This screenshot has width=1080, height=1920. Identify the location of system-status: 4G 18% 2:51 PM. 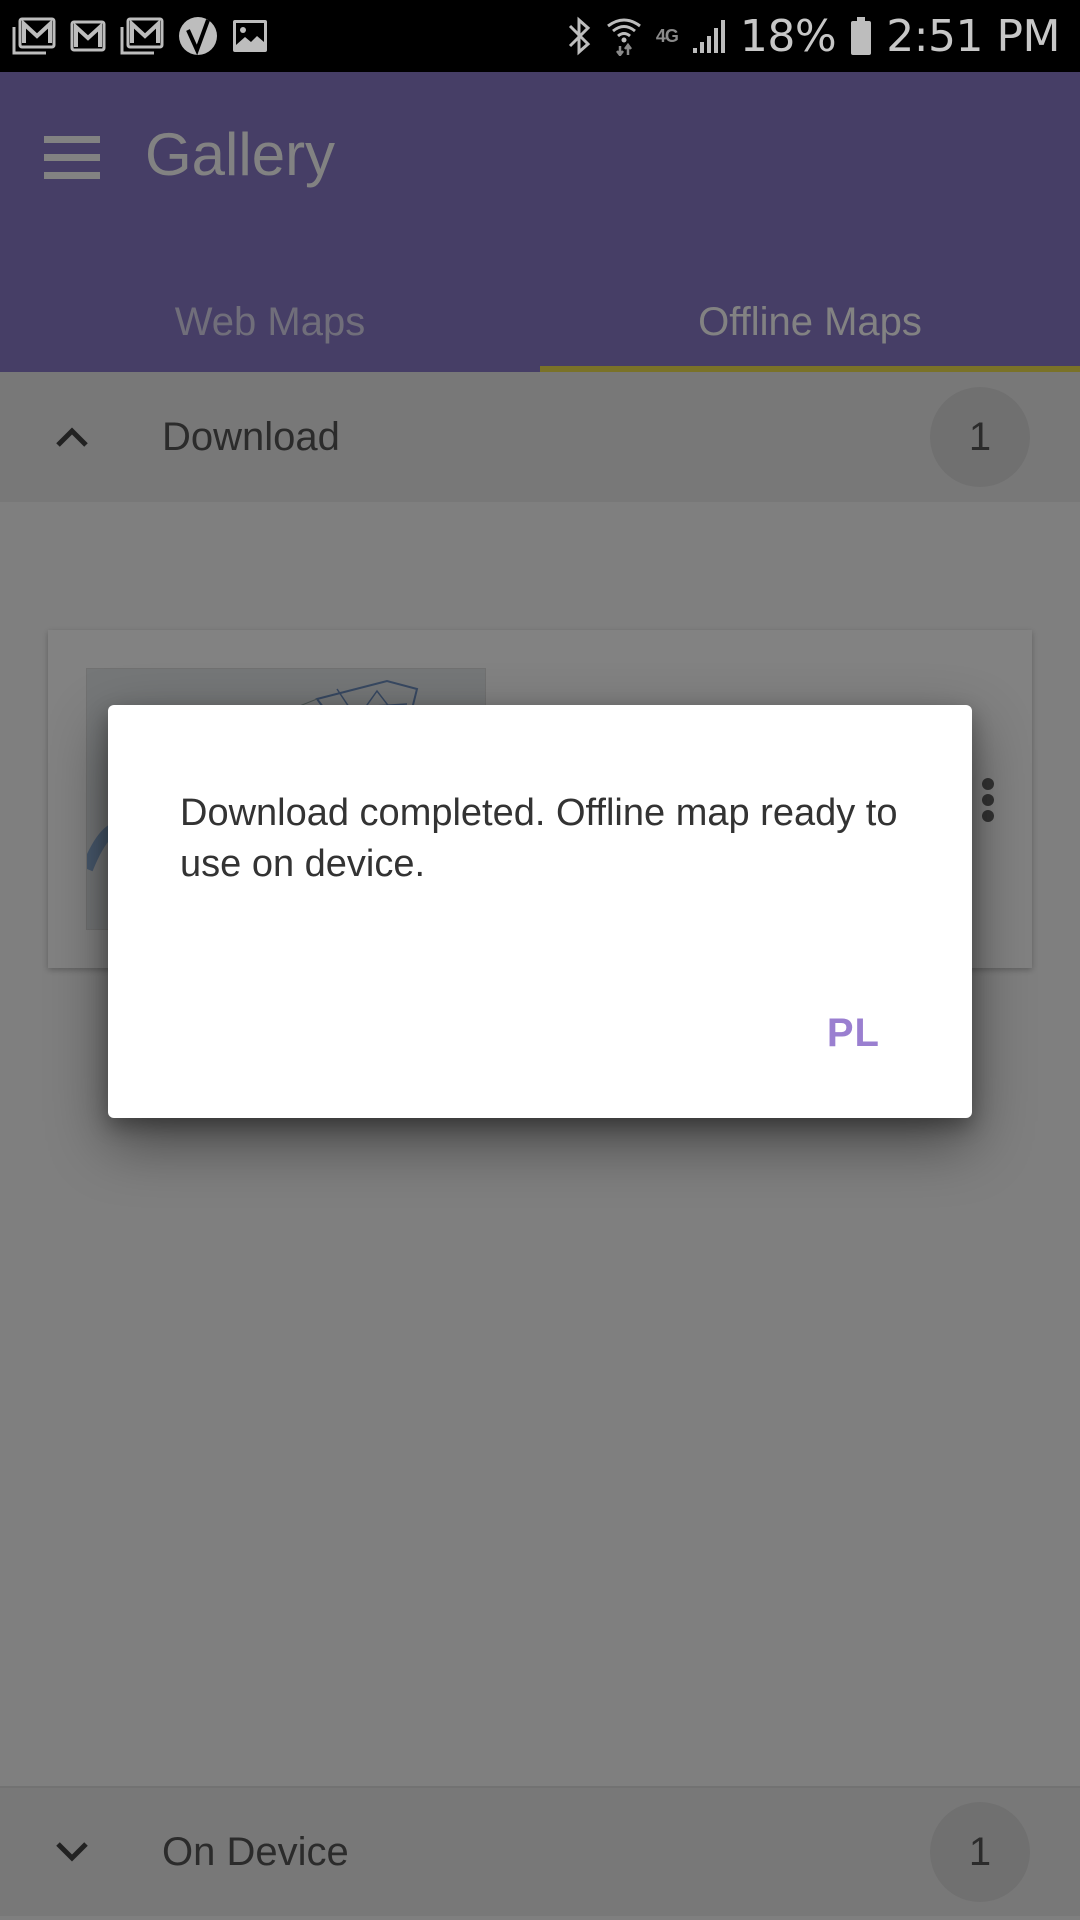
(813, 36).